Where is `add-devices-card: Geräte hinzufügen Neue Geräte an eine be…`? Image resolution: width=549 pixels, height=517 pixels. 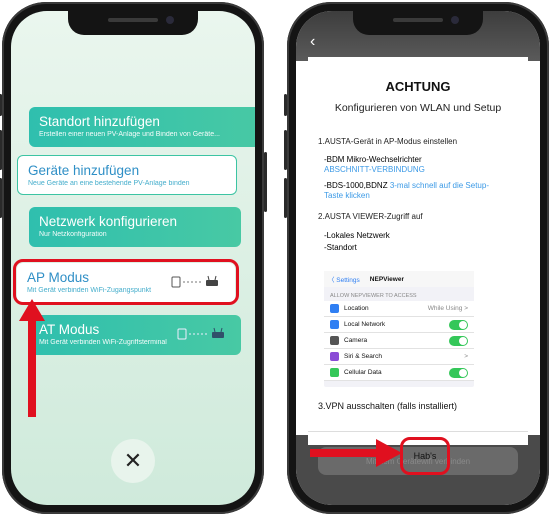
add-devices-card: Geräte hinzufügen Neue Geräte an eine be… is located at coordinates (127, 175).